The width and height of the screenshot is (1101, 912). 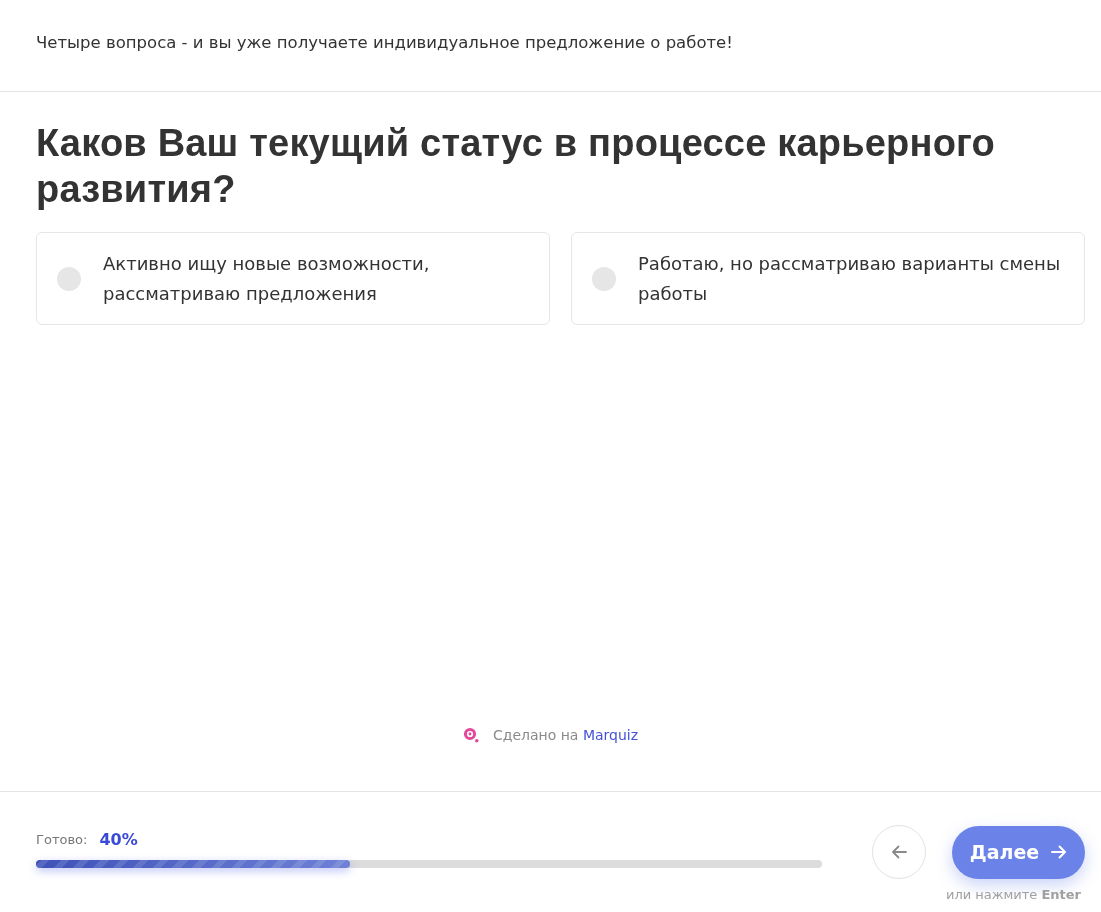 I want to click on progress-value: 40%, so click(x=118, y=839).